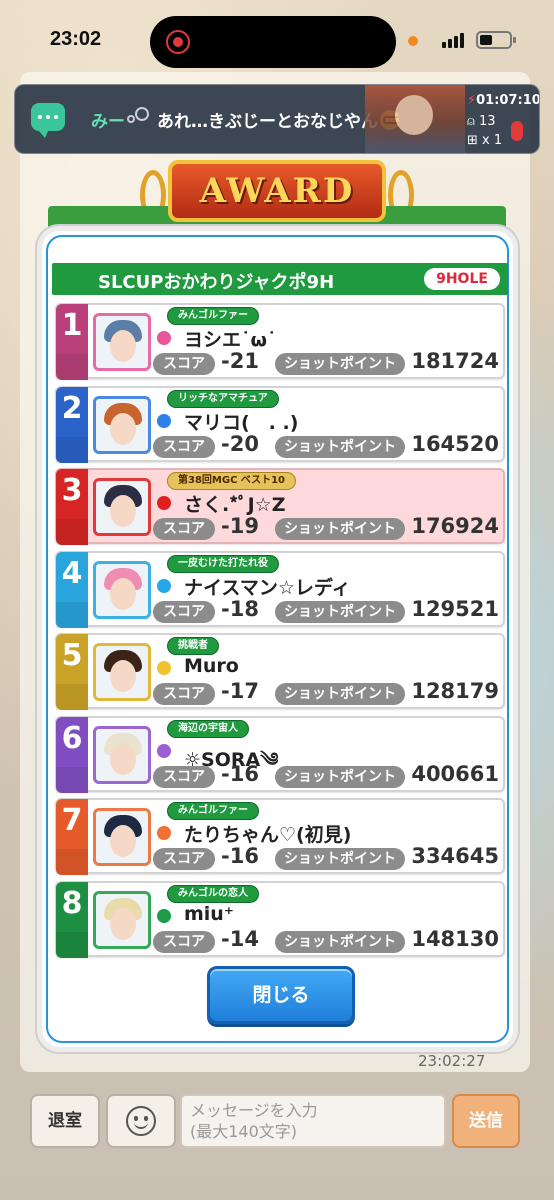  I want to click on shot-points-value: 176924, so click(455, 526).